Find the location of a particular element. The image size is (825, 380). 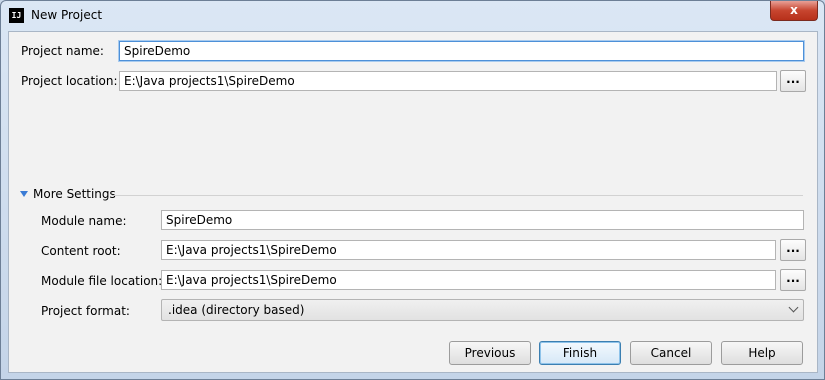

more-settings-toggle: More Settings is located at coordinates (411, 195).